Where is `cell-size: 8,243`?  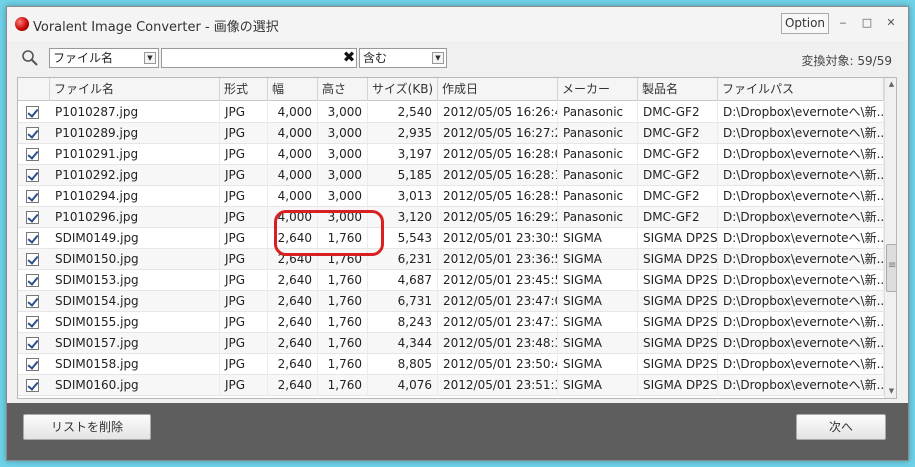
cell-size: 8,243 is located at coordinates (403, 322).